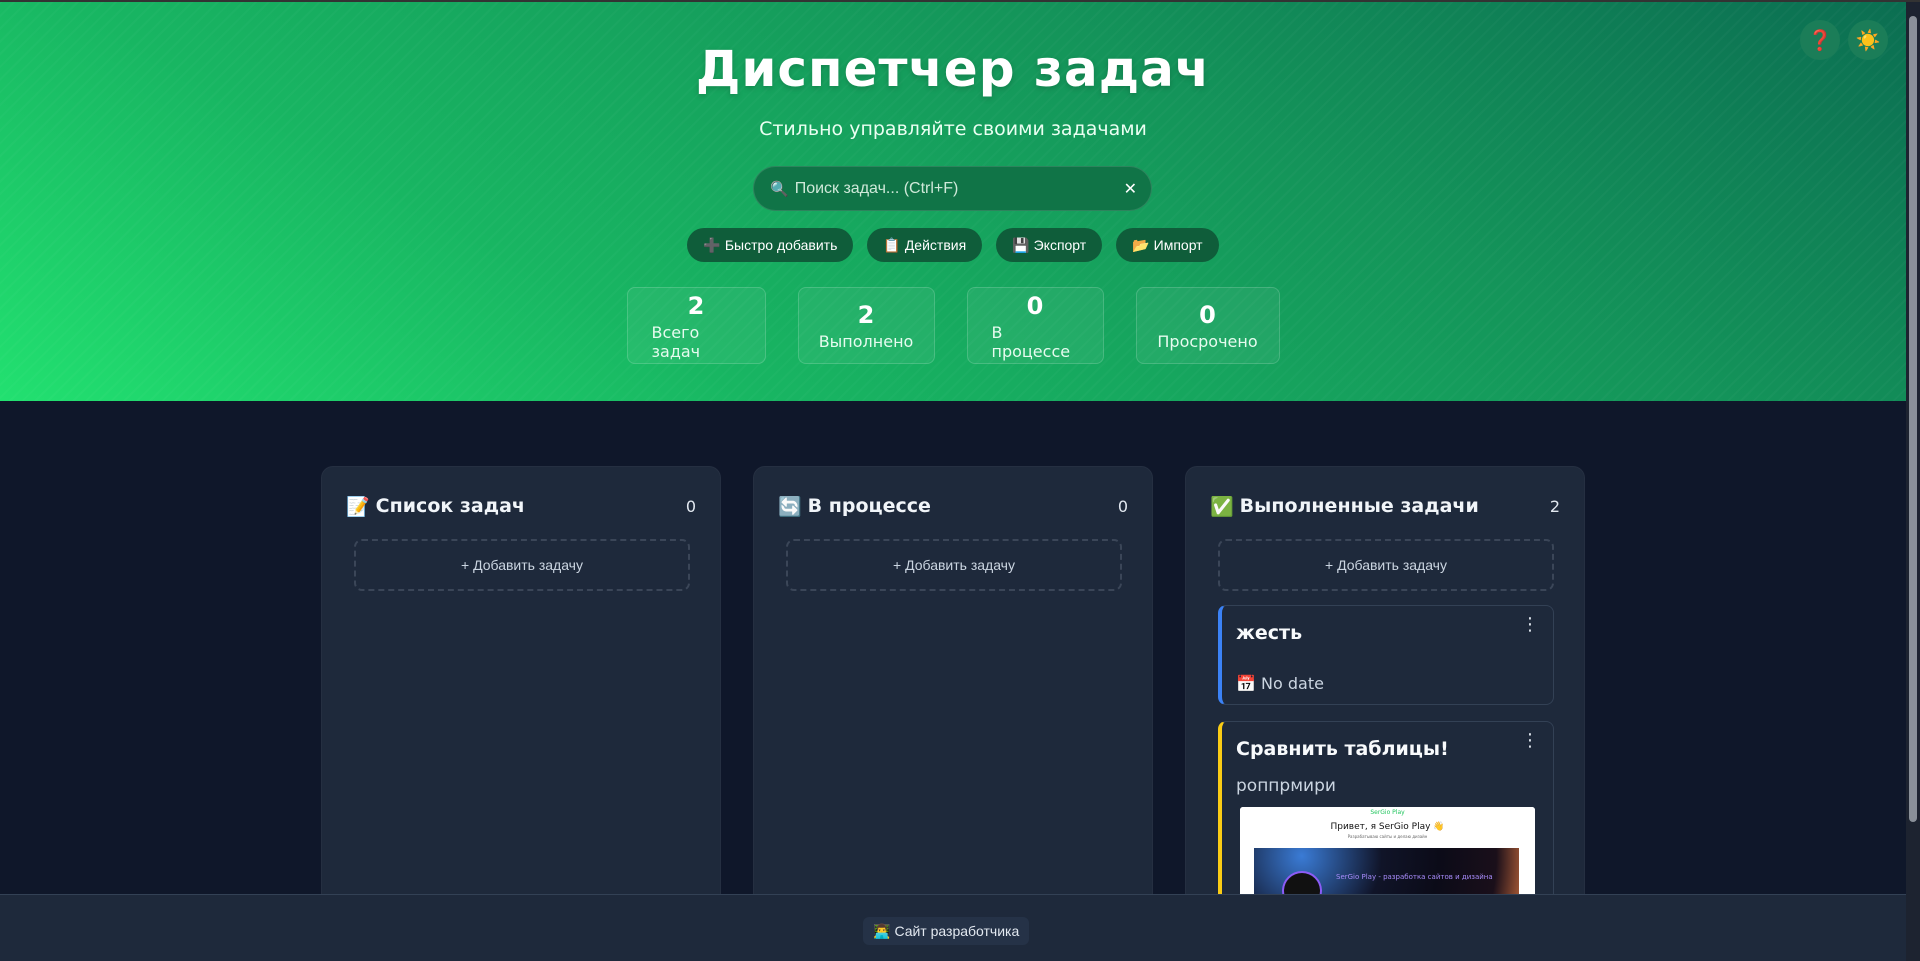 The width and height of the screenshot is (1920, 961). I want to click on help-button: ❓, so click(1820, 40).